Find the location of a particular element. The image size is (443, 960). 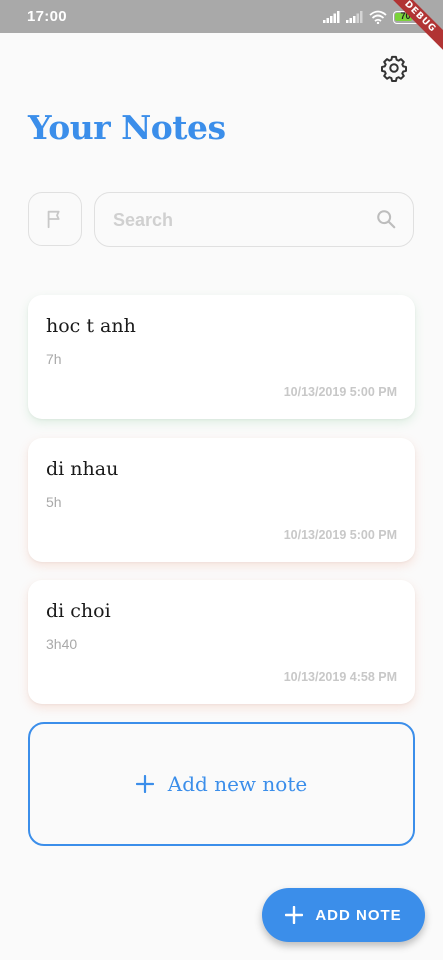

note-card: hoc t anh 7h 10/13/2019 5:00 PM is located at coordinates (221, 357).